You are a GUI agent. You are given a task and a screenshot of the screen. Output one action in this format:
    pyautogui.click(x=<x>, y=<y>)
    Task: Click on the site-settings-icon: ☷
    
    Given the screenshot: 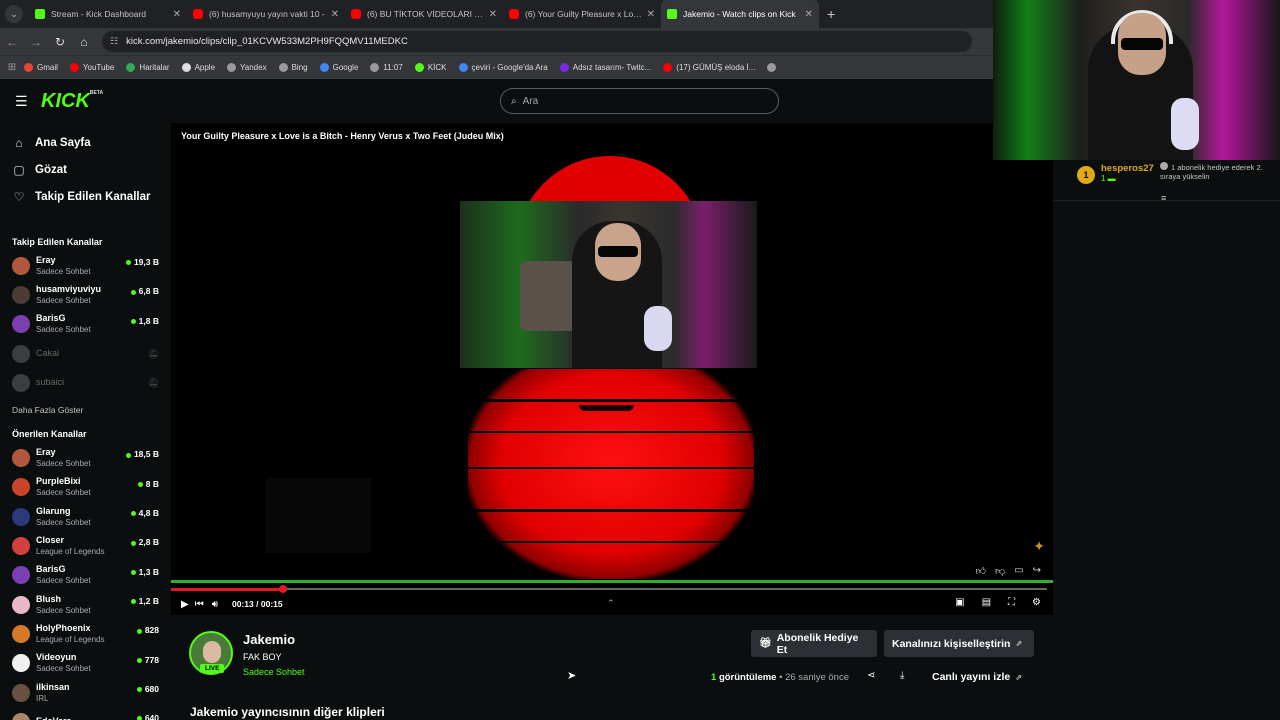 What is the action you would take?
    pyautogui.click(x=114, y=41)
    